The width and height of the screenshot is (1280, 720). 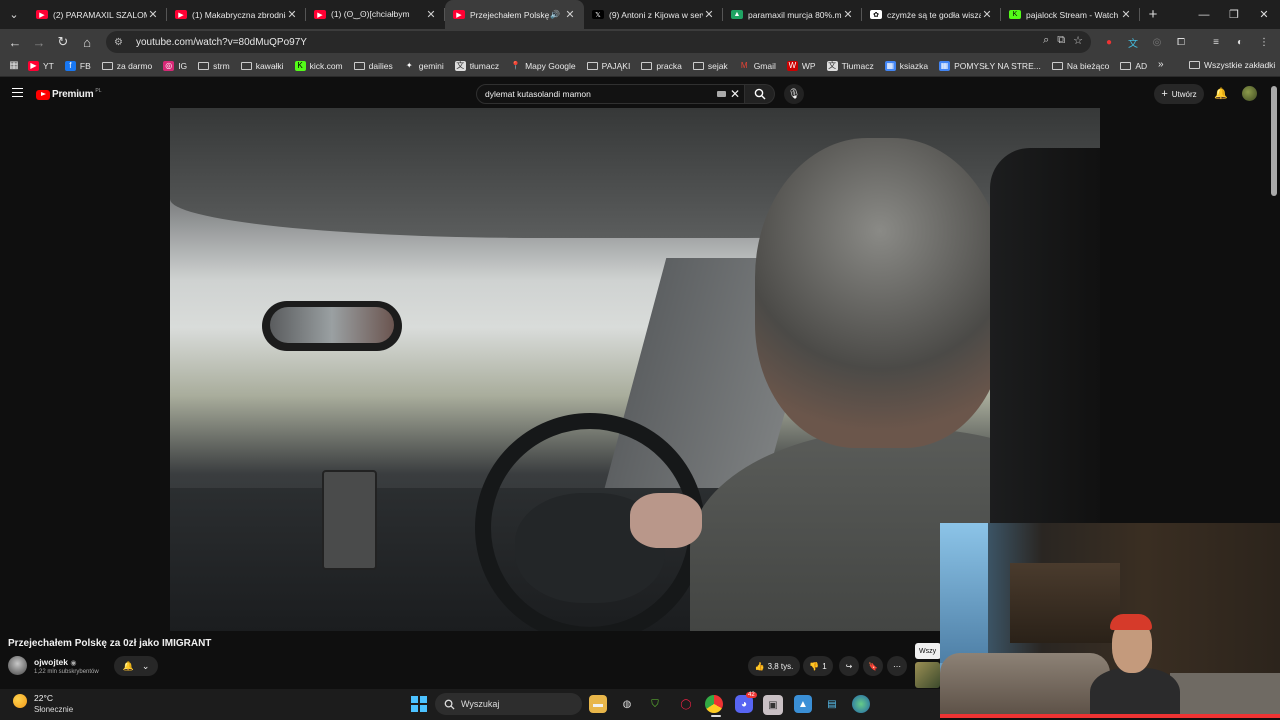 I want to click on bookmark-star-icon: ☆, so click(x=1078, y=40).